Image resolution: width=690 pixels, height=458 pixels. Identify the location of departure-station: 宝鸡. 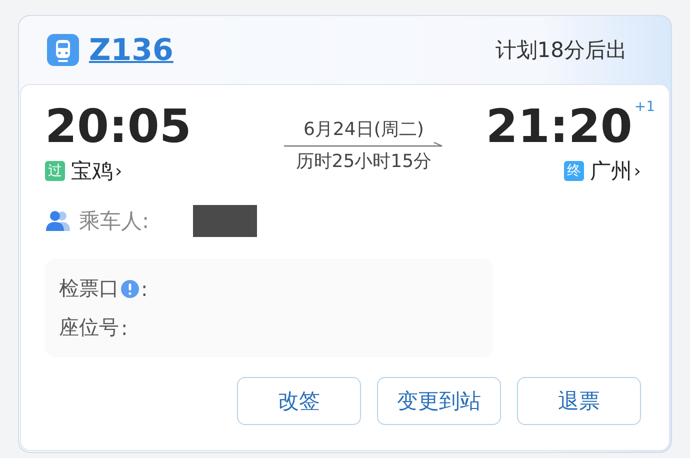
(92, 171).